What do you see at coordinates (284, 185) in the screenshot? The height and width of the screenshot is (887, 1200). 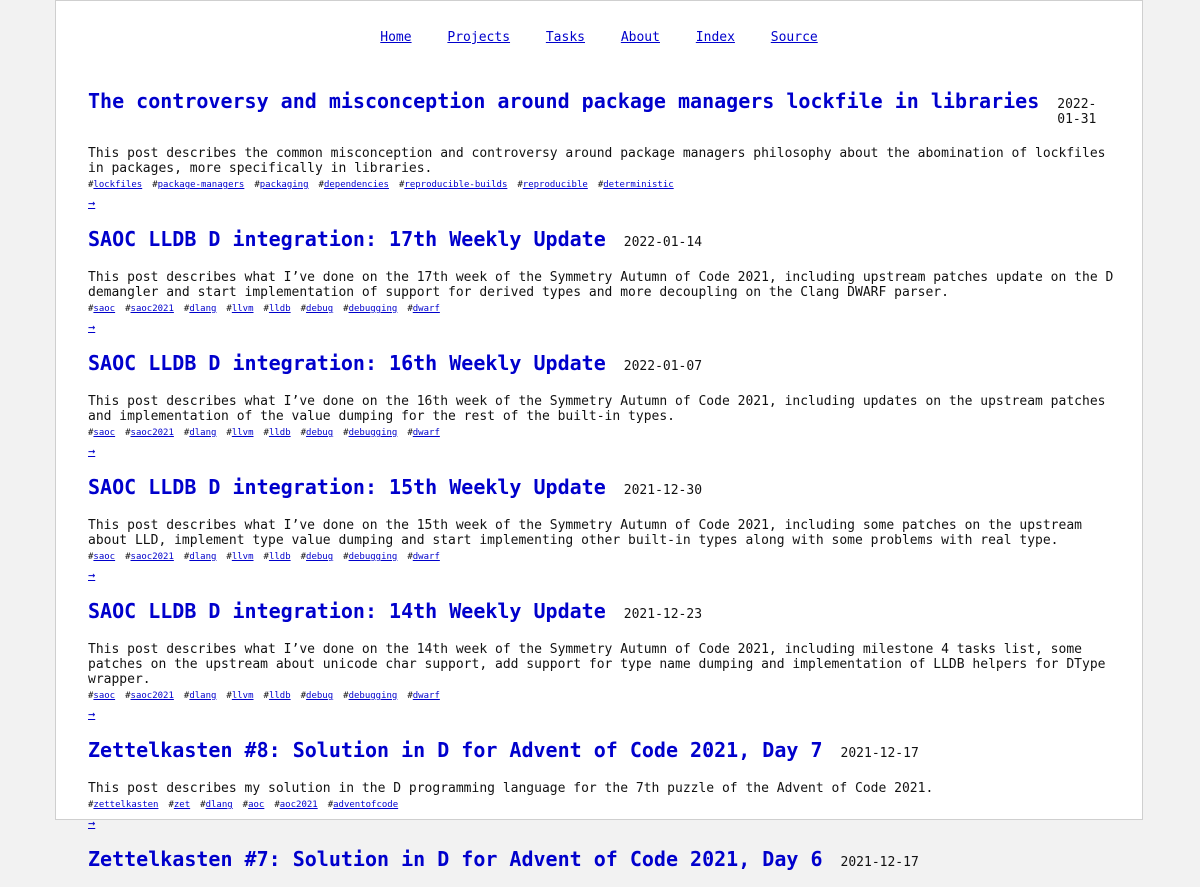 I see `tag-link: packaging` at bounding box center [284, 185].